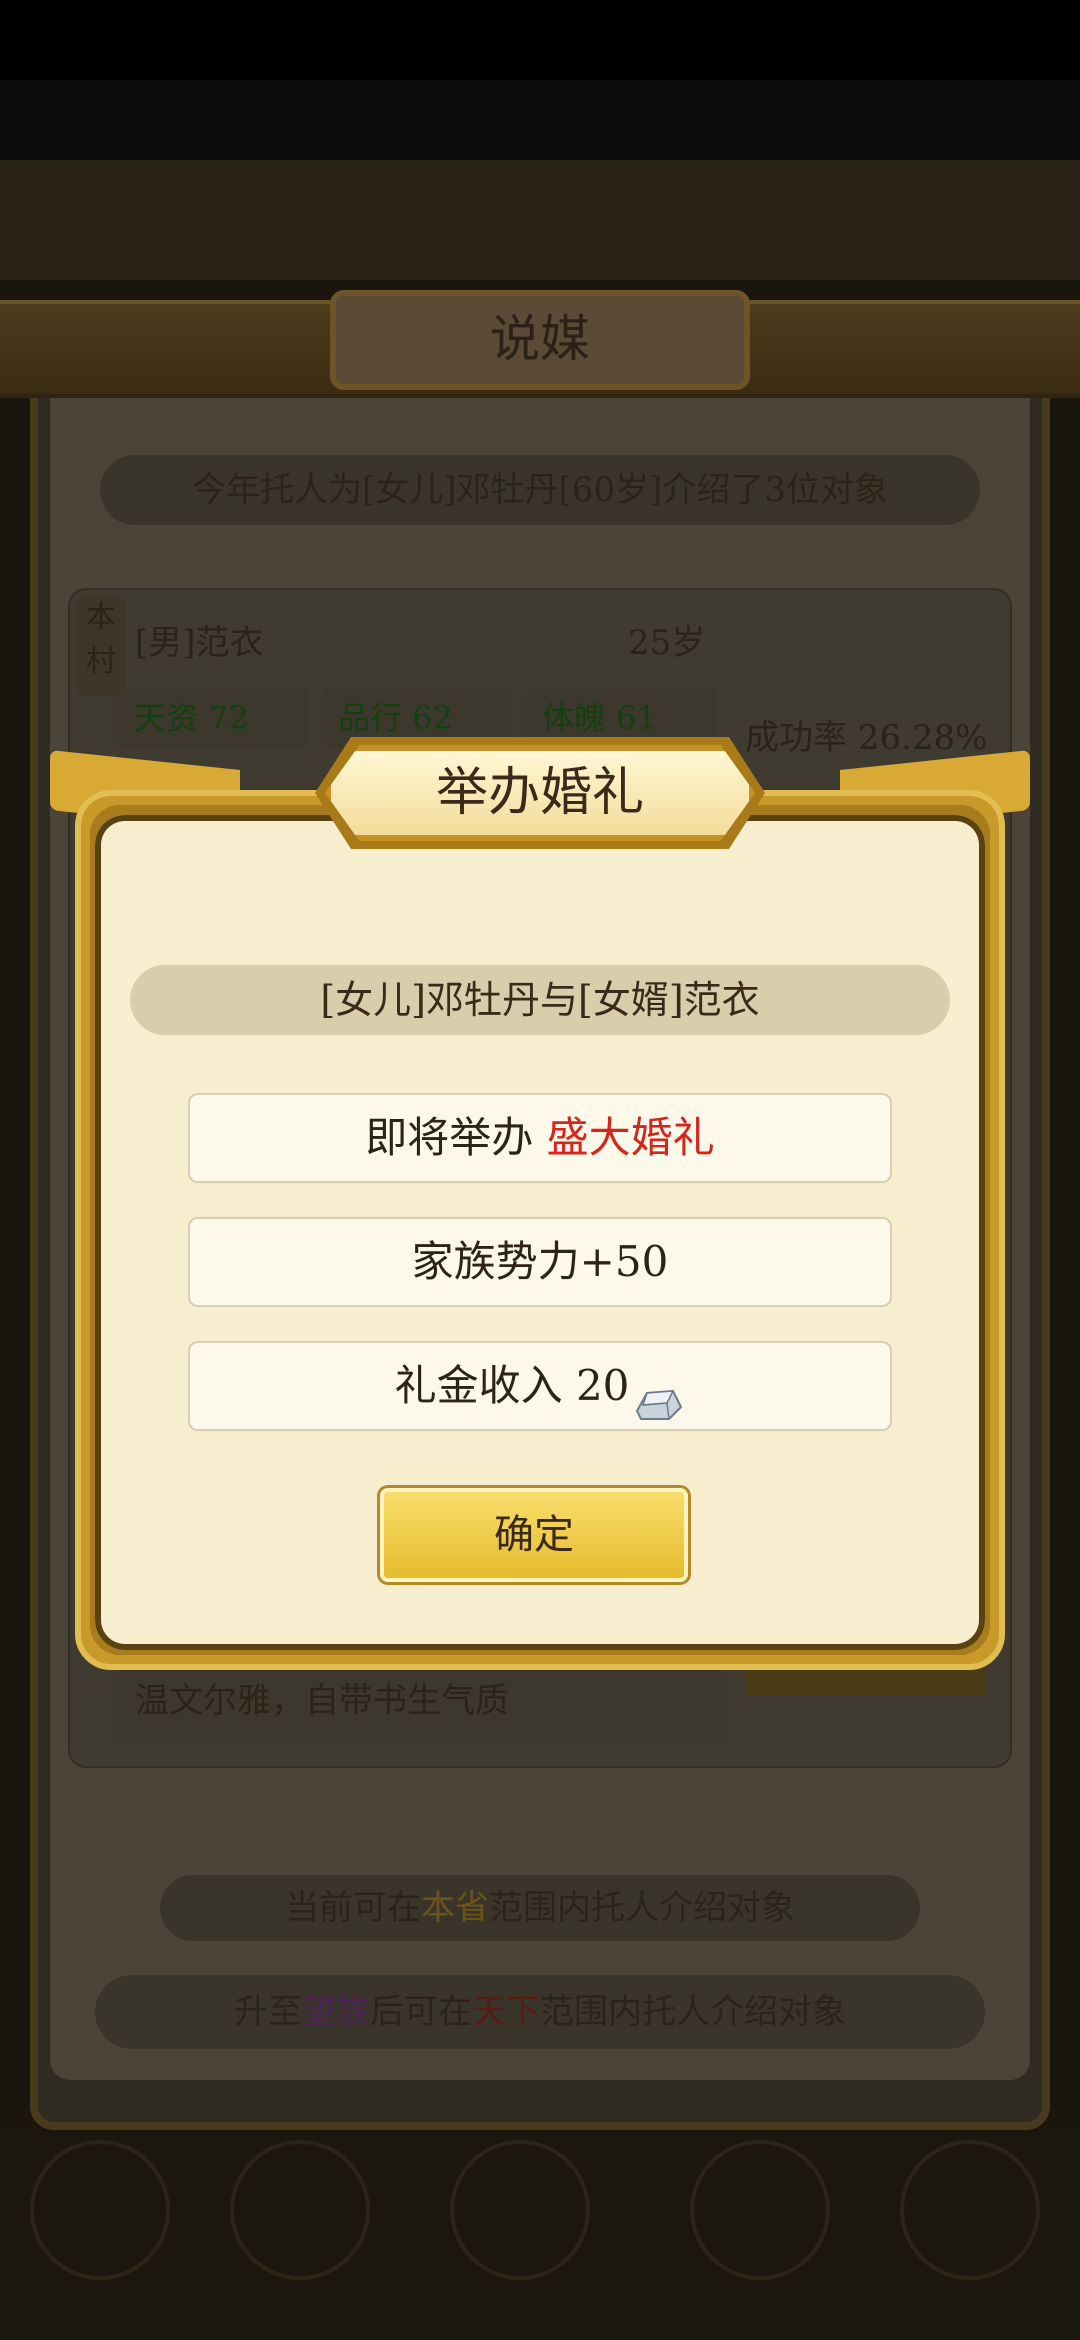 The height and width of the screenshot is (2340, 1080). What do you see at coordinates (534, 1535) in the screenshot?
I see `confirm-button: 确定` at bounding box center [534, 1535].